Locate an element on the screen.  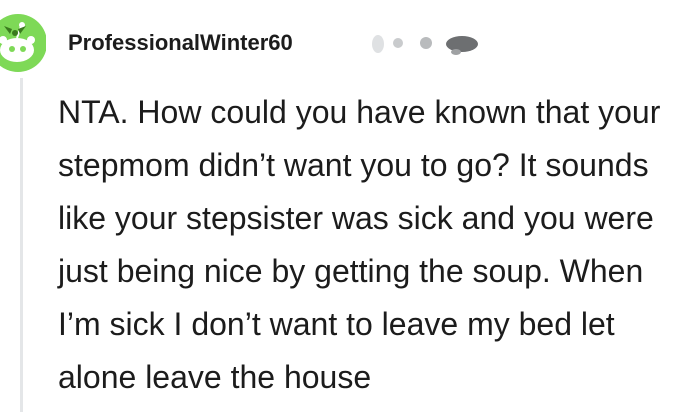
snoo-avatar-icon is located at coordinates (23, 43).